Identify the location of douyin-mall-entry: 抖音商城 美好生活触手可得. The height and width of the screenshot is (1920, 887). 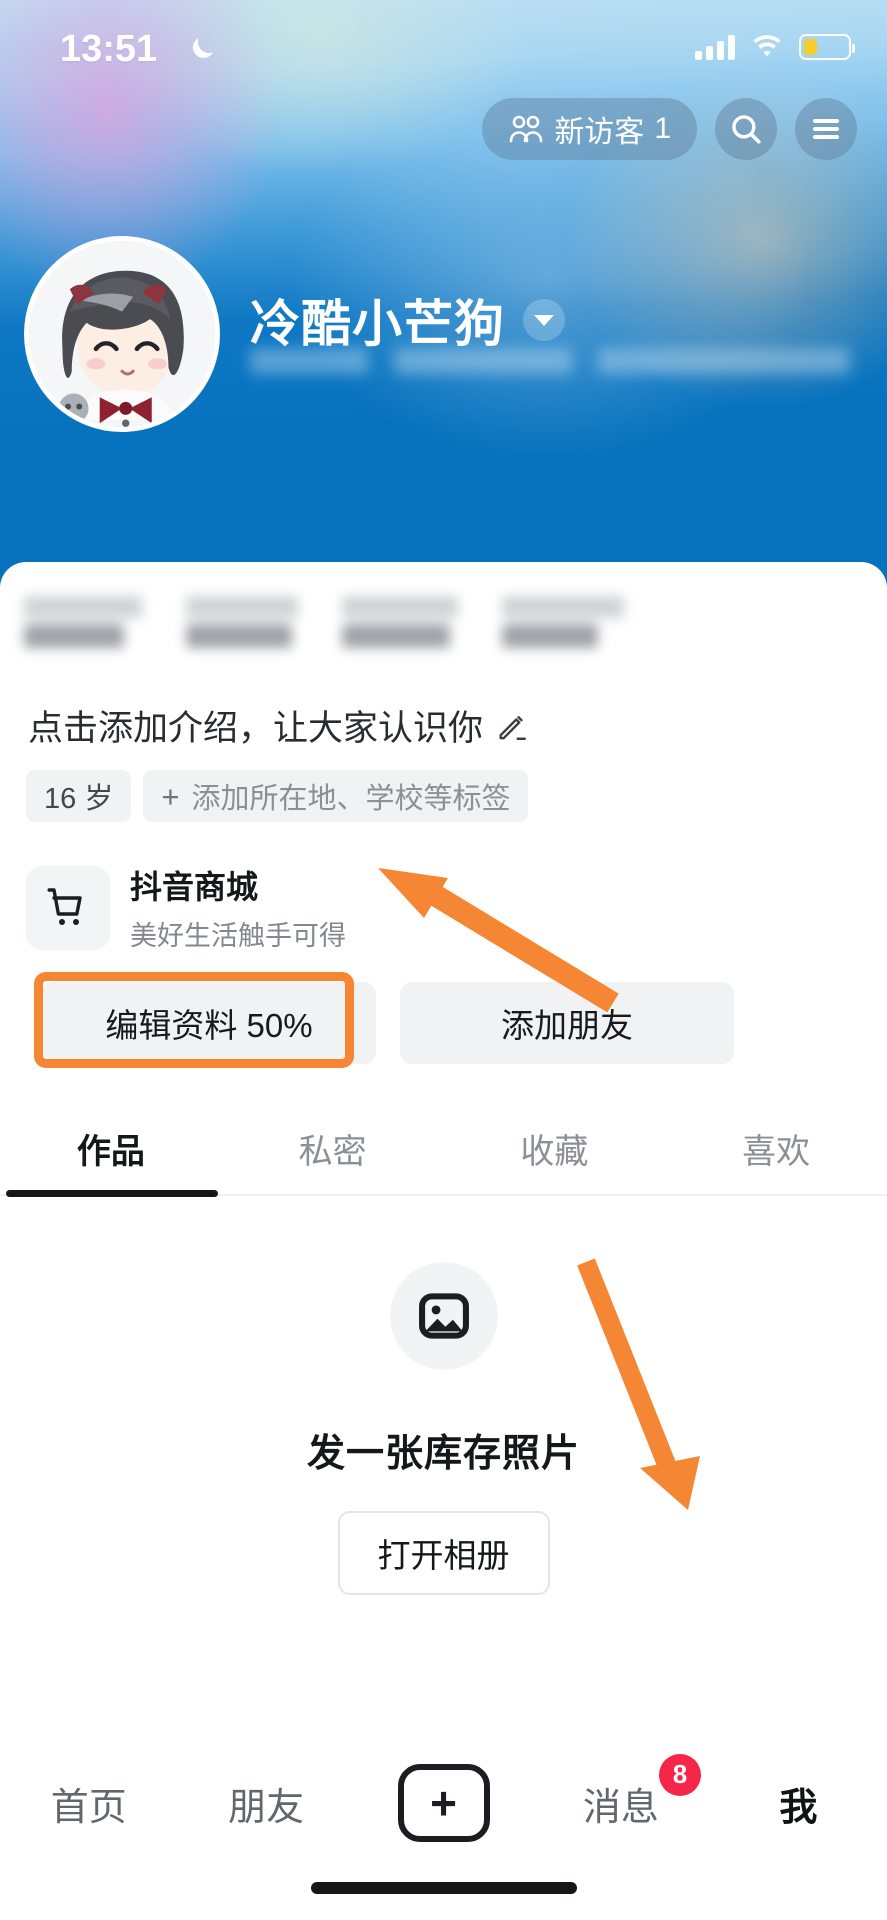
(186, 907).